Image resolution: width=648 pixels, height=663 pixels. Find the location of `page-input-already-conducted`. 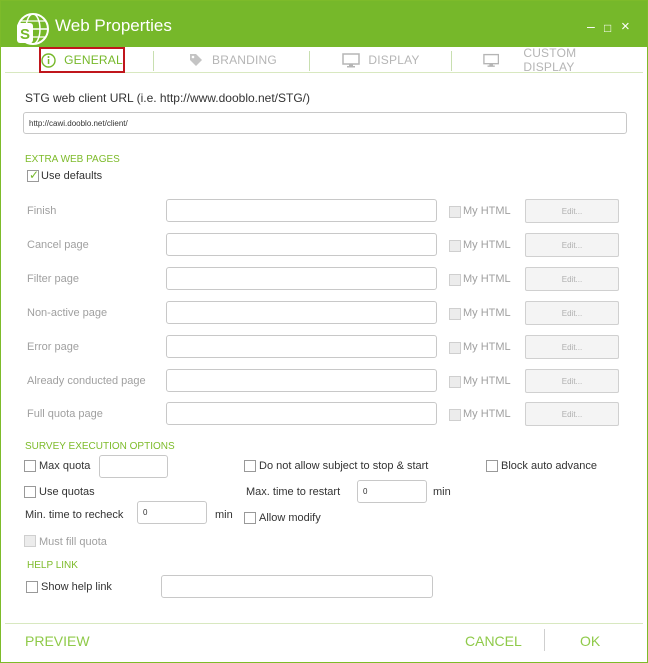

page-input-already-conducted is located at coordinates (301, 380).